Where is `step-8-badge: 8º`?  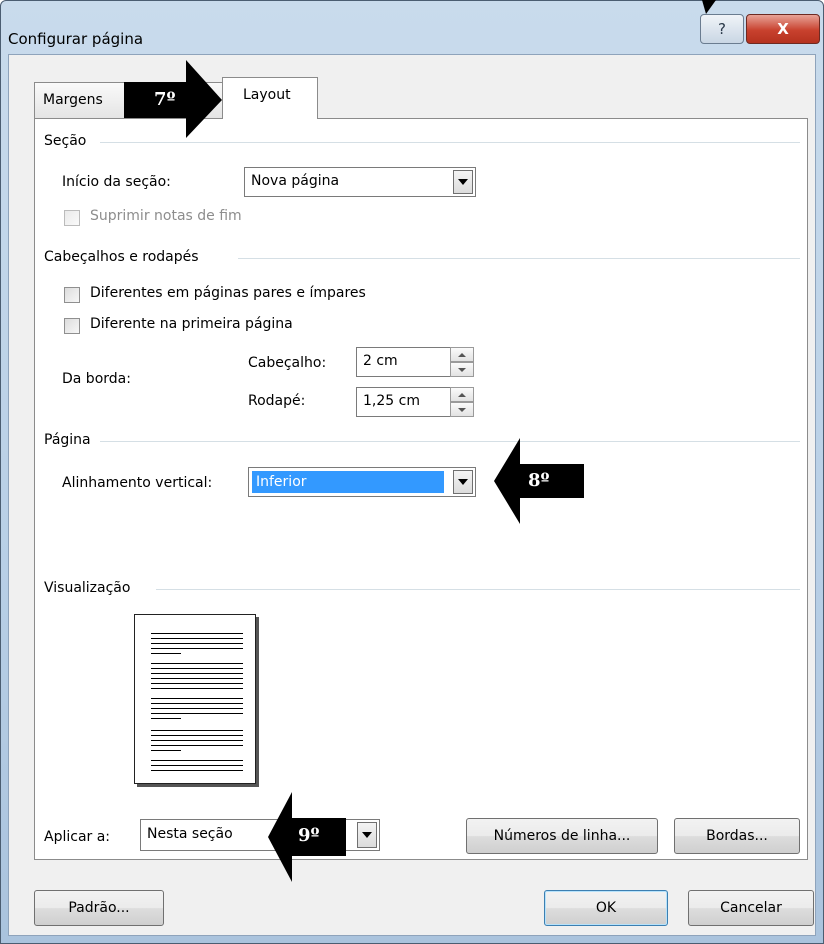 step-8-badge: 8º is located at coordinates (539, 480).